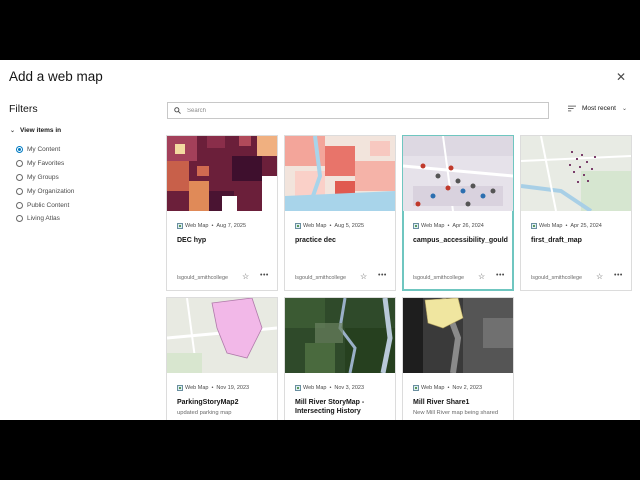 The width and height of the screenshot is (640, 480). I want to click on radio-my-favorites: My Favorites, so click(45, 164).